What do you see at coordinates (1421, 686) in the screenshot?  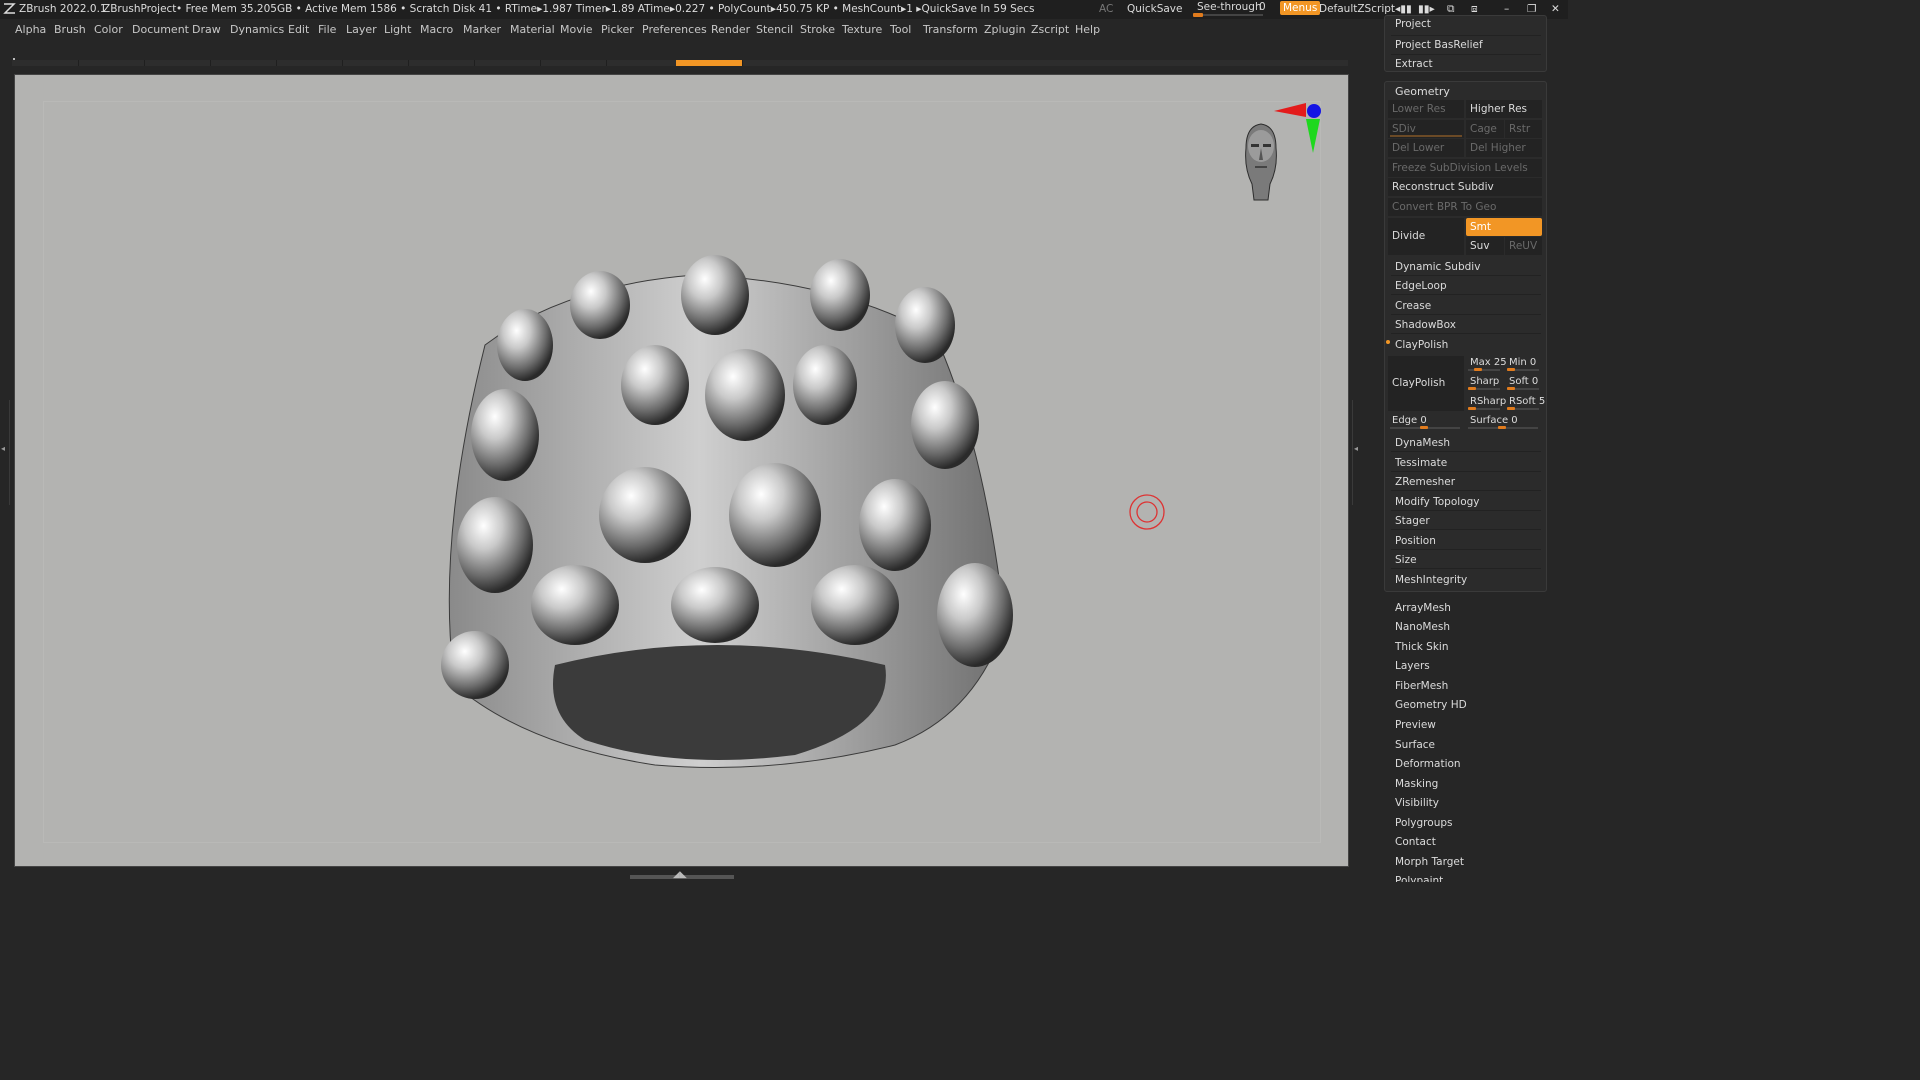 I see `subpalette-fibermesh: FiberMesh` at bounding box center [1421, 686].